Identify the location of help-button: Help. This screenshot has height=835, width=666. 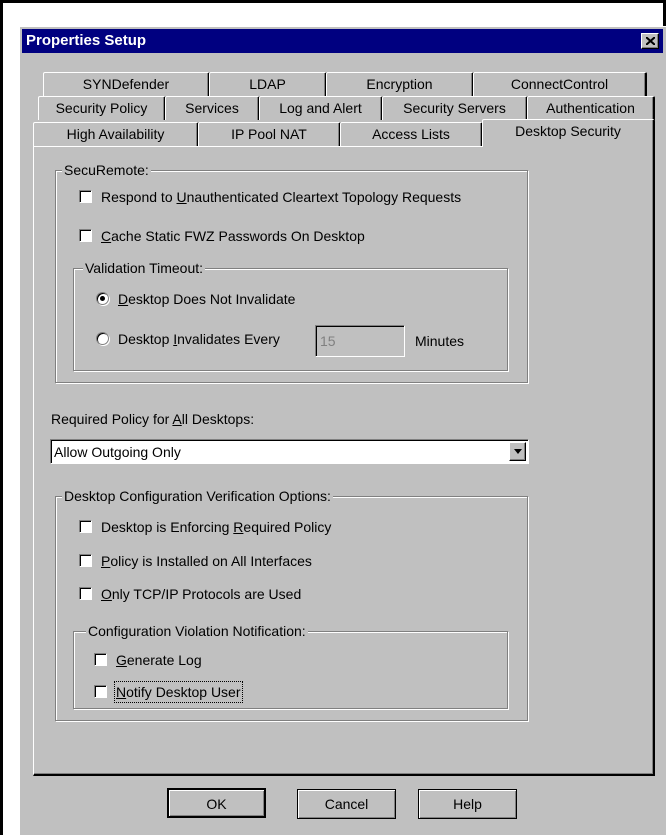
(467, 804).